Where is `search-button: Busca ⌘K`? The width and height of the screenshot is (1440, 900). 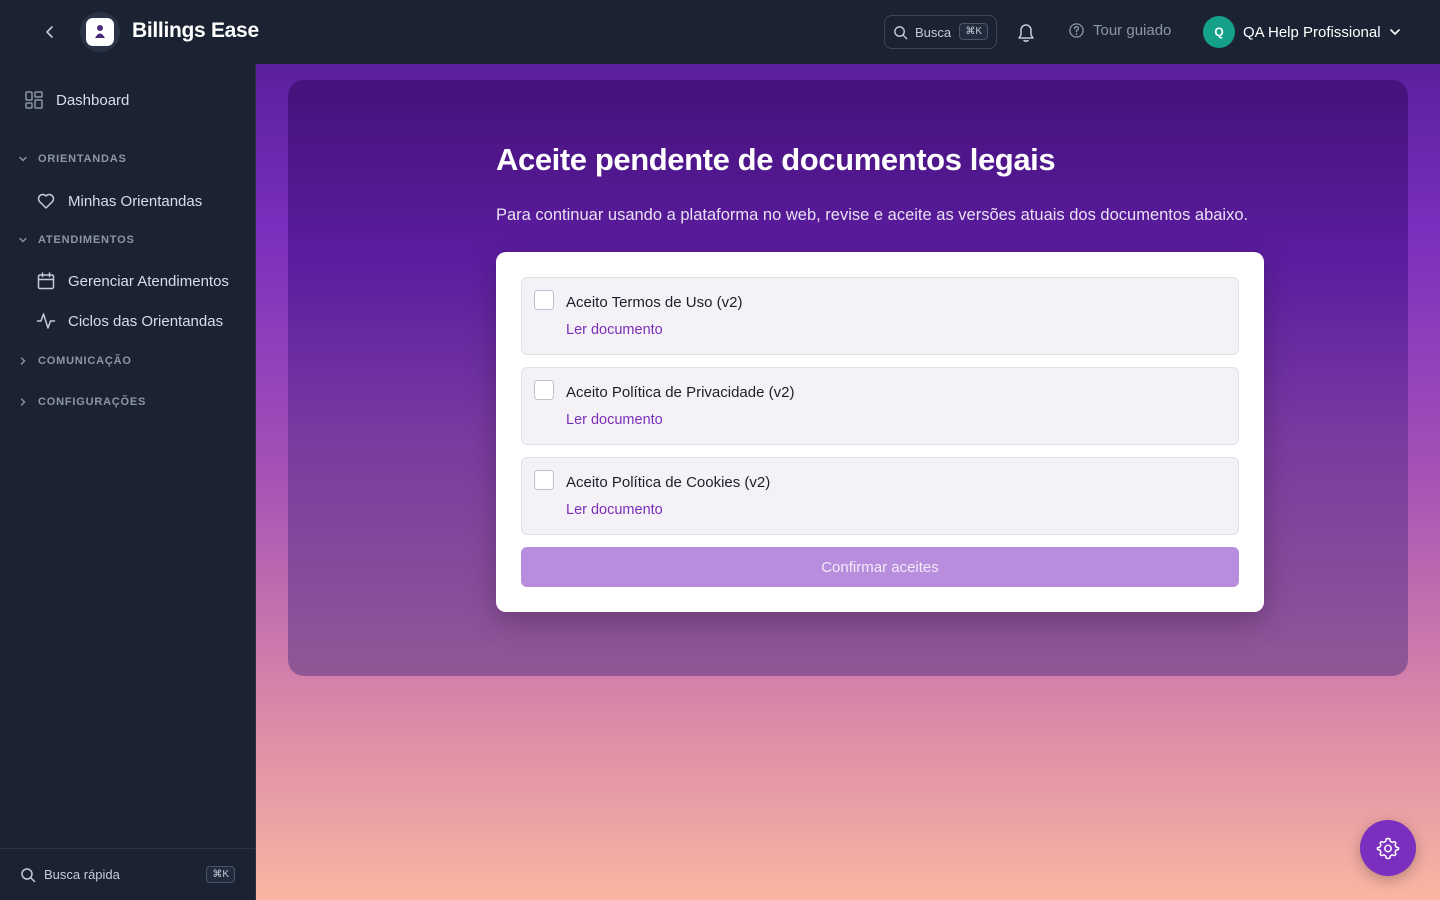
search-button: Busca ⌘K is located at coordinates (940, 32).